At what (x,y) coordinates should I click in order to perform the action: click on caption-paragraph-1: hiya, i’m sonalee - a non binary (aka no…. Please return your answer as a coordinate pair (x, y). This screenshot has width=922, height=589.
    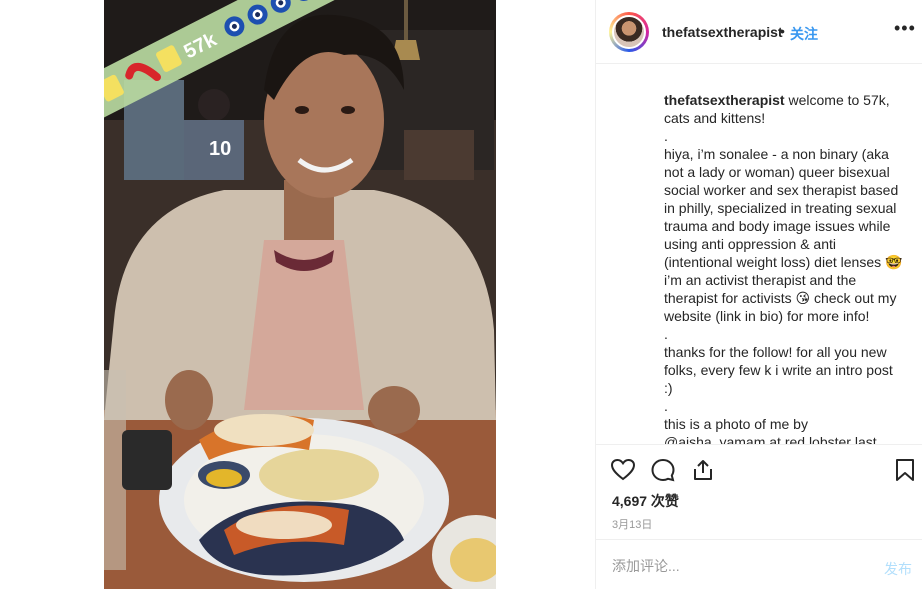
    Looking at the image, I should click on (783, 235).